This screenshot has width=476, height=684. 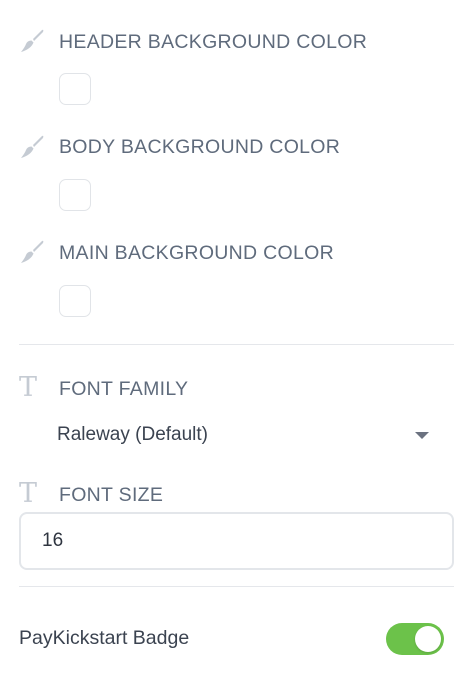 What do you see at coordinates (196, 253) in the screenshot?
I see `main-background-color-label: MAIN BACKGROUND COLOR` at bounding box center [196, 253].